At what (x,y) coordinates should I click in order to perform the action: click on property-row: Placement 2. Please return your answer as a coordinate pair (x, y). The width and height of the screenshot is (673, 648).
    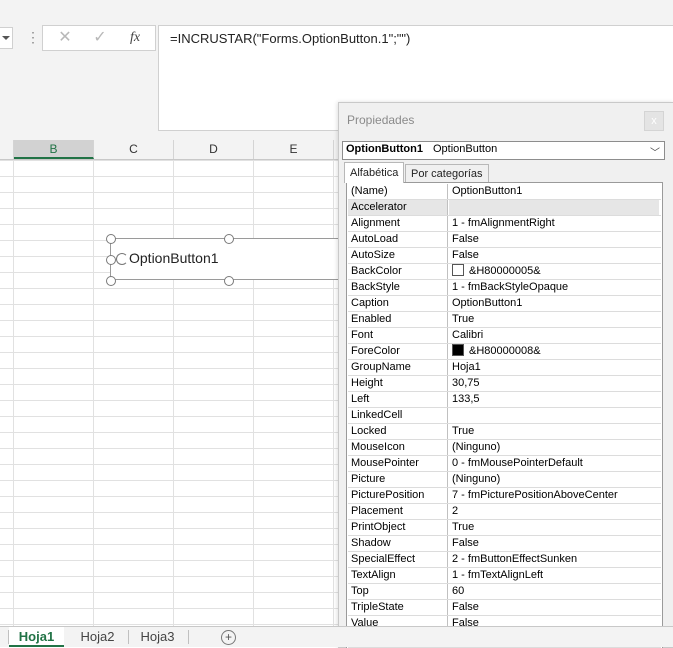
    Looking at the image, I should click on (504, 512).